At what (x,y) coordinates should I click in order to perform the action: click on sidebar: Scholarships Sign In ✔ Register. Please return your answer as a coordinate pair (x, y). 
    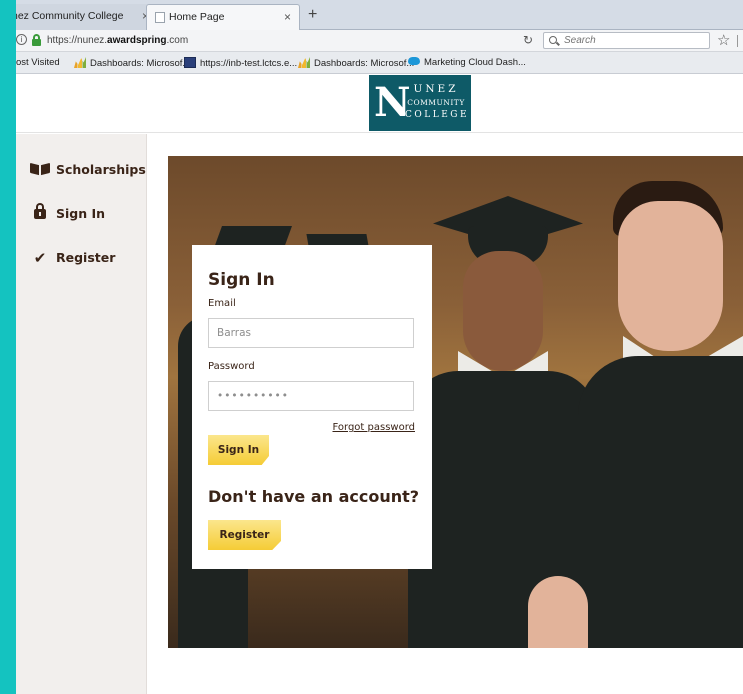
    Looking at the image, I should click on (81, 414).